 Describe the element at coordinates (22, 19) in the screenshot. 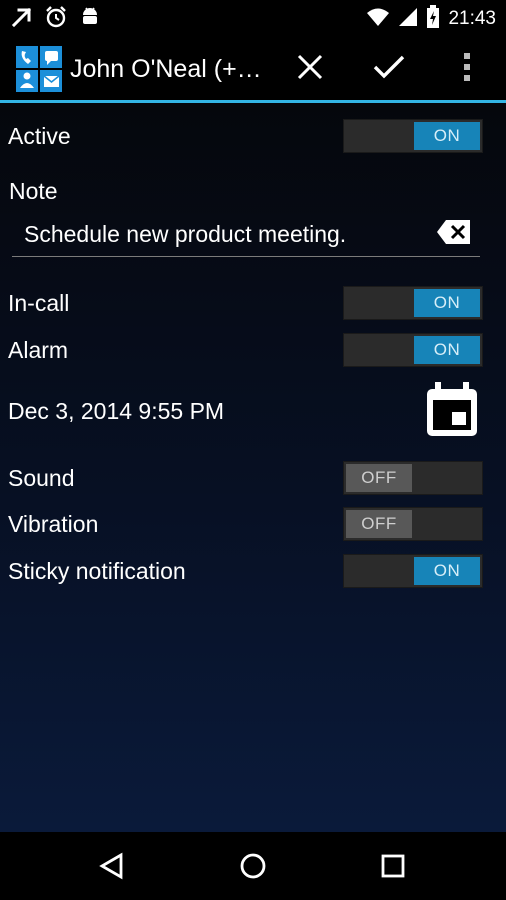

I see `trending-arrow-icon` at that location.